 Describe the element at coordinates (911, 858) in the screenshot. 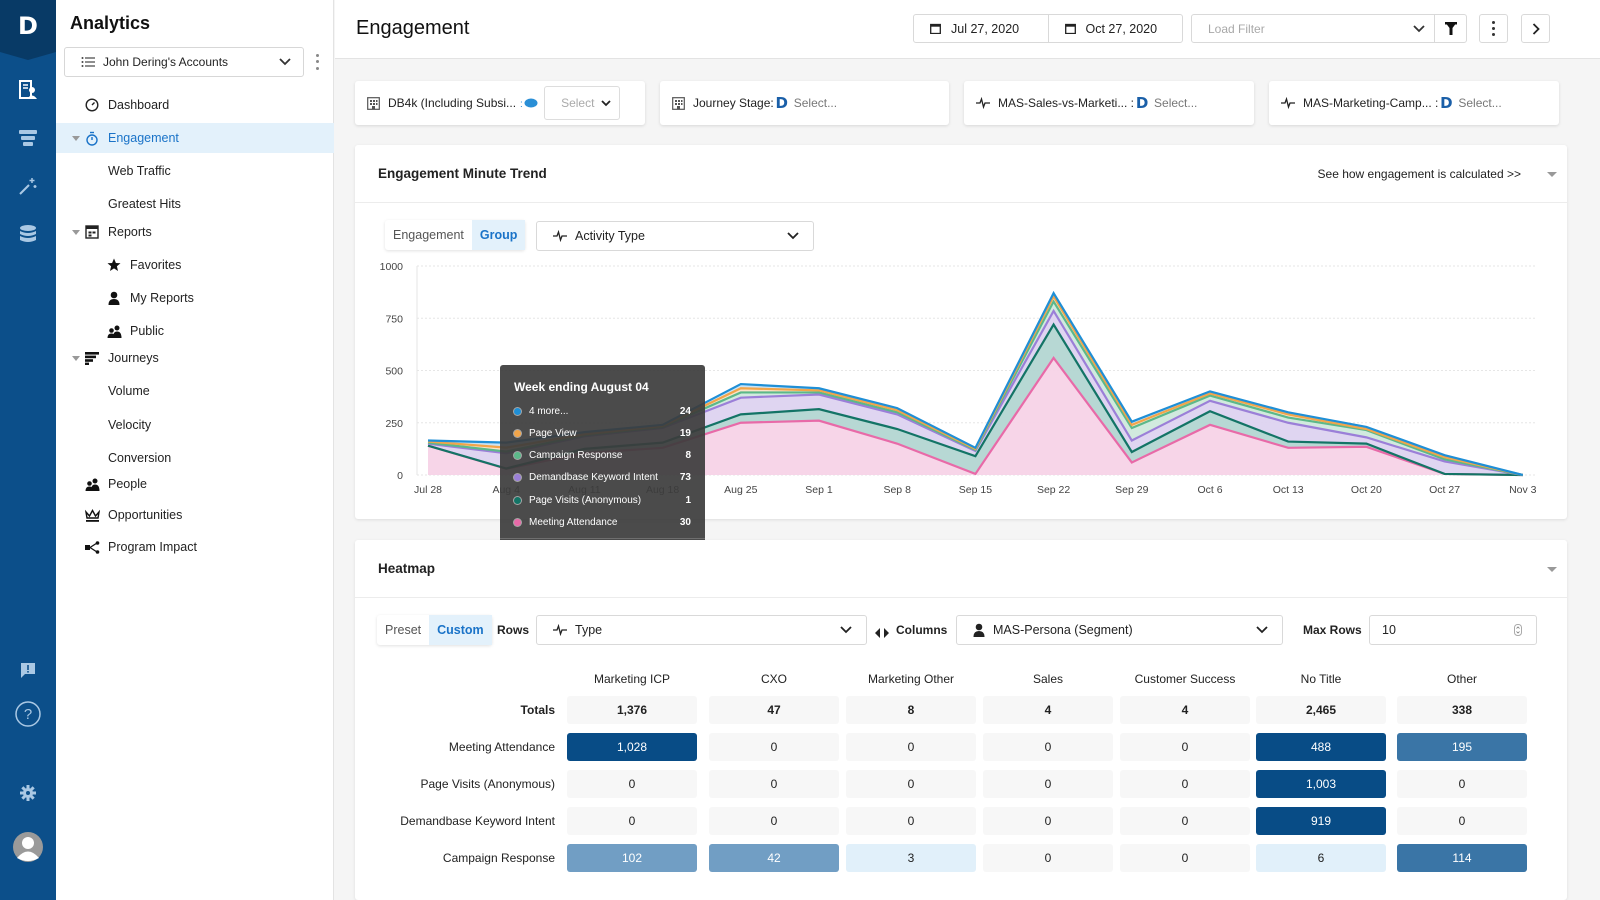

I see `heatmap-cell: 3` at that location.